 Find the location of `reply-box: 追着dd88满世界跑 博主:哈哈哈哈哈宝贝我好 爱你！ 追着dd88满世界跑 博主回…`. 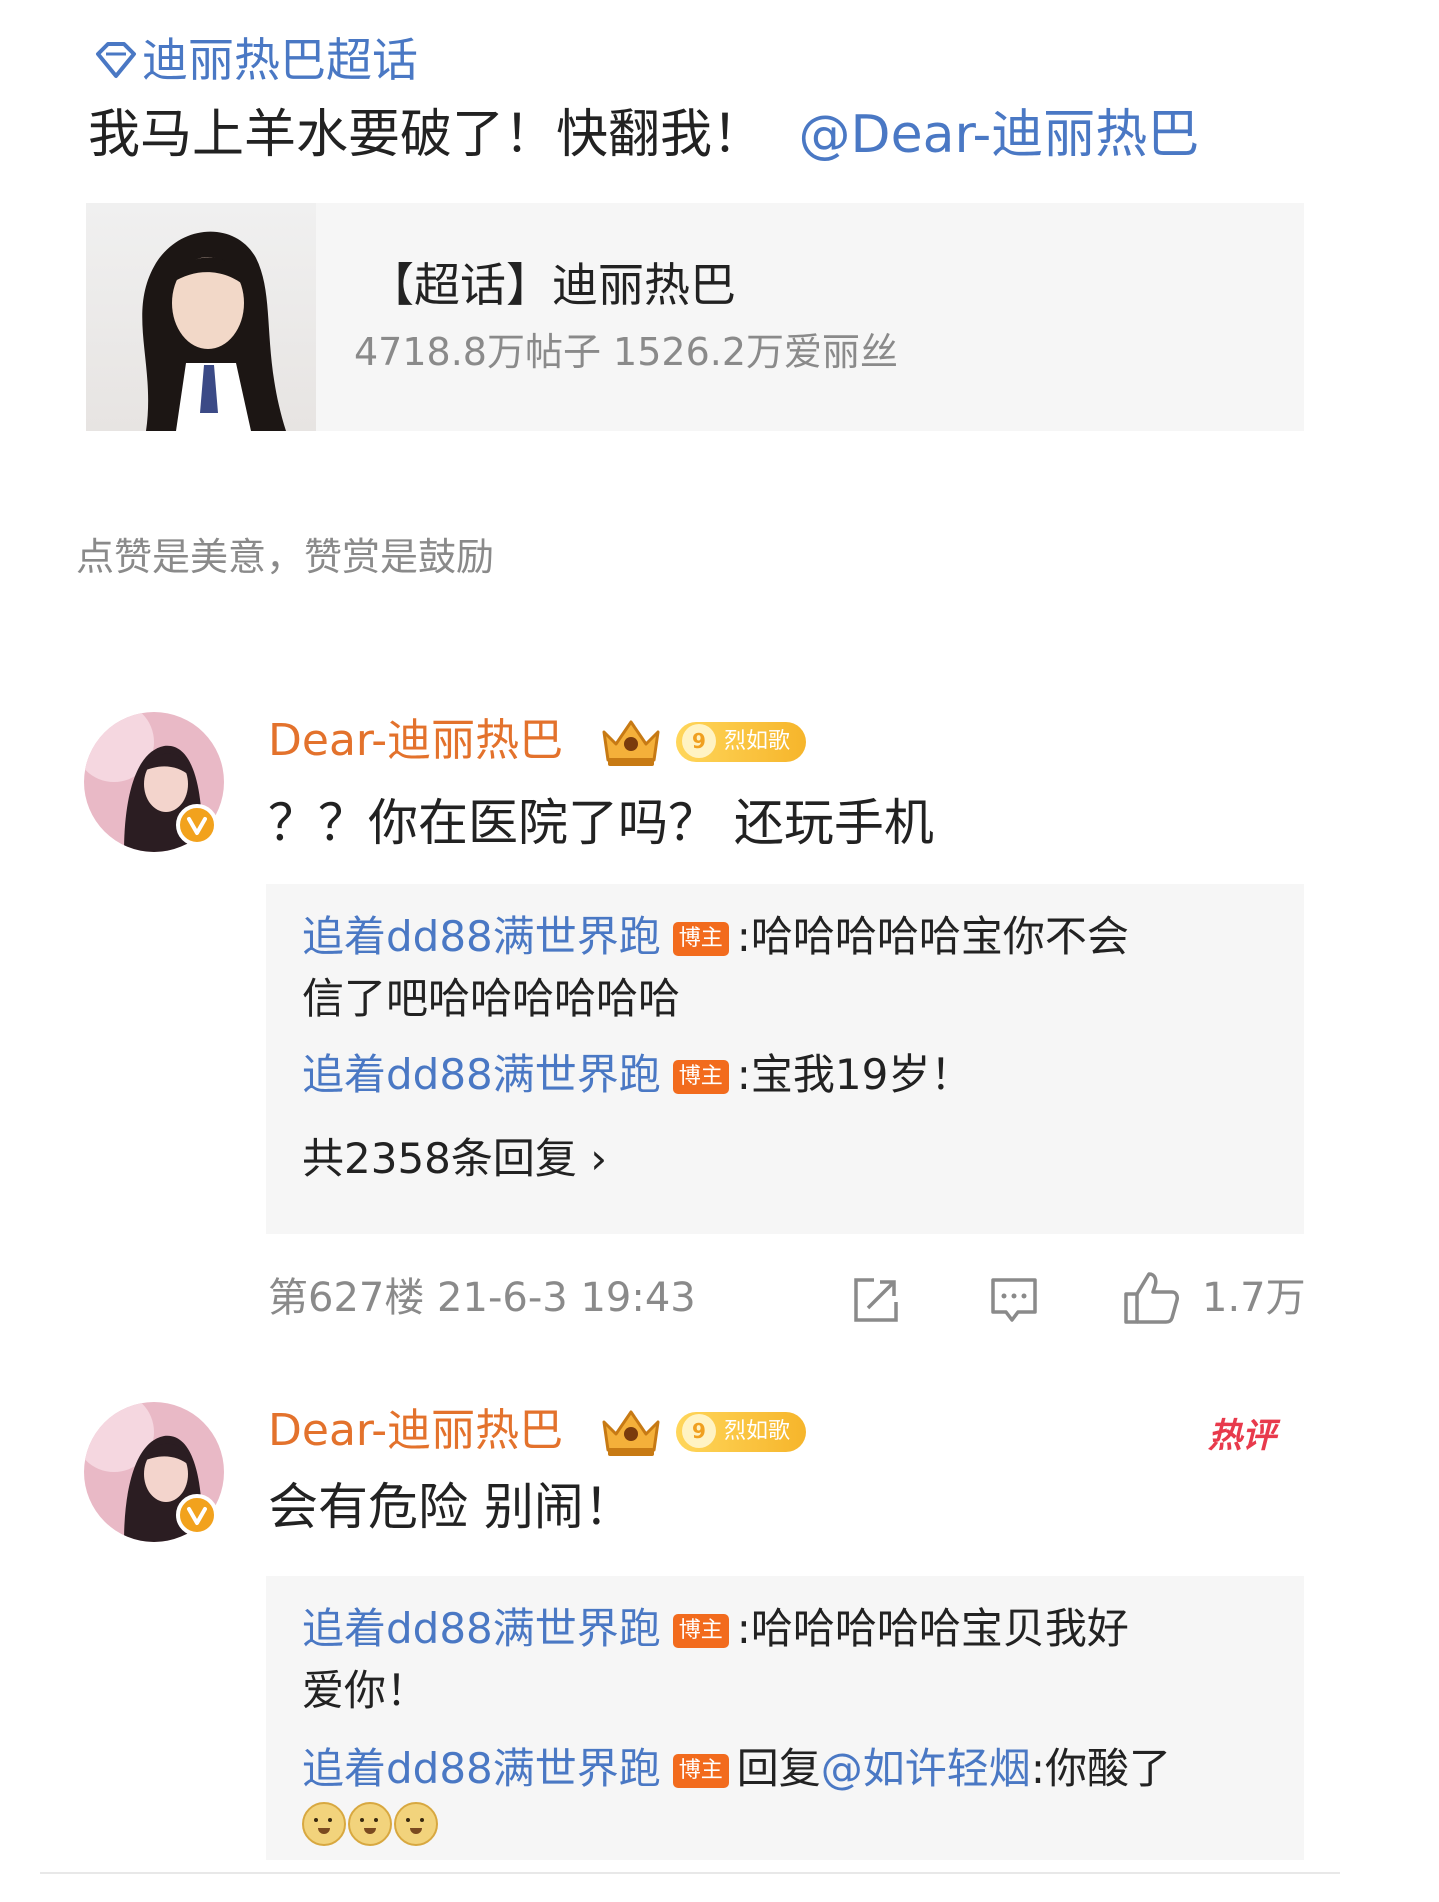

reply-box: 追着dd88满世界跑 博主:哈哈哈哈哈宝贝我好 爱你！ 追着dd88满世界跑 博主回… is located at coordinates (785, 1718).